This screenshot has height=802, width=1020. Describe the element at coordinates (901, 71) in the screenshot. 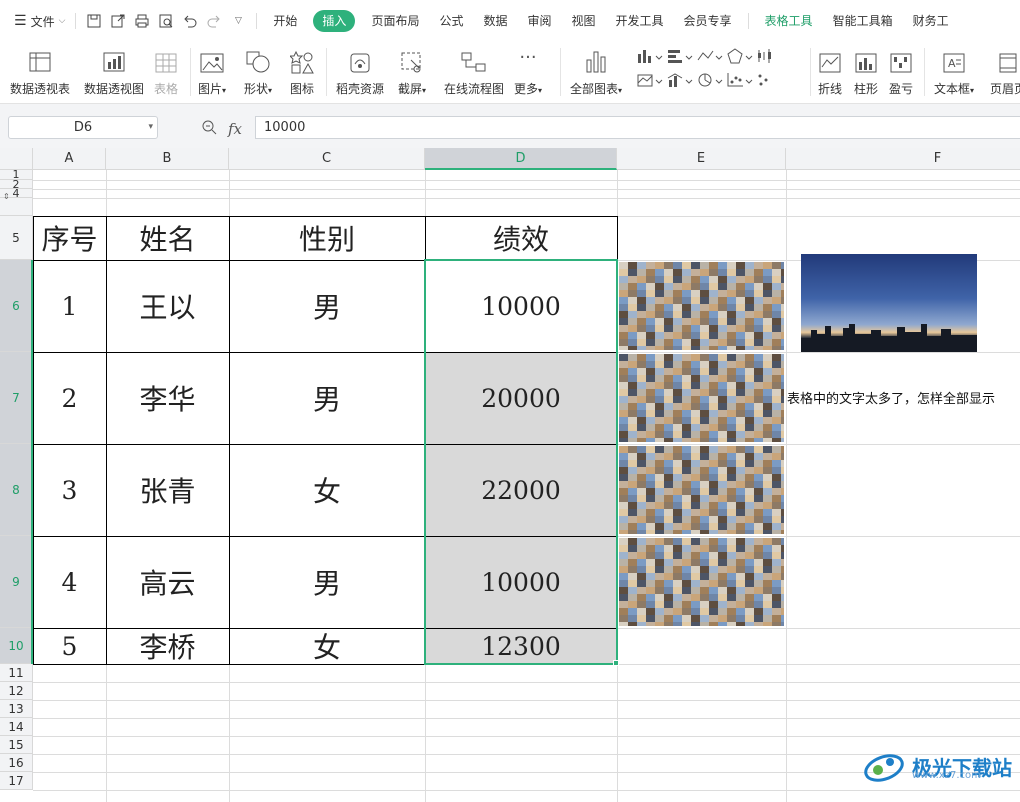

I see `sparkline-winloss-button: 盈亏` at that location.